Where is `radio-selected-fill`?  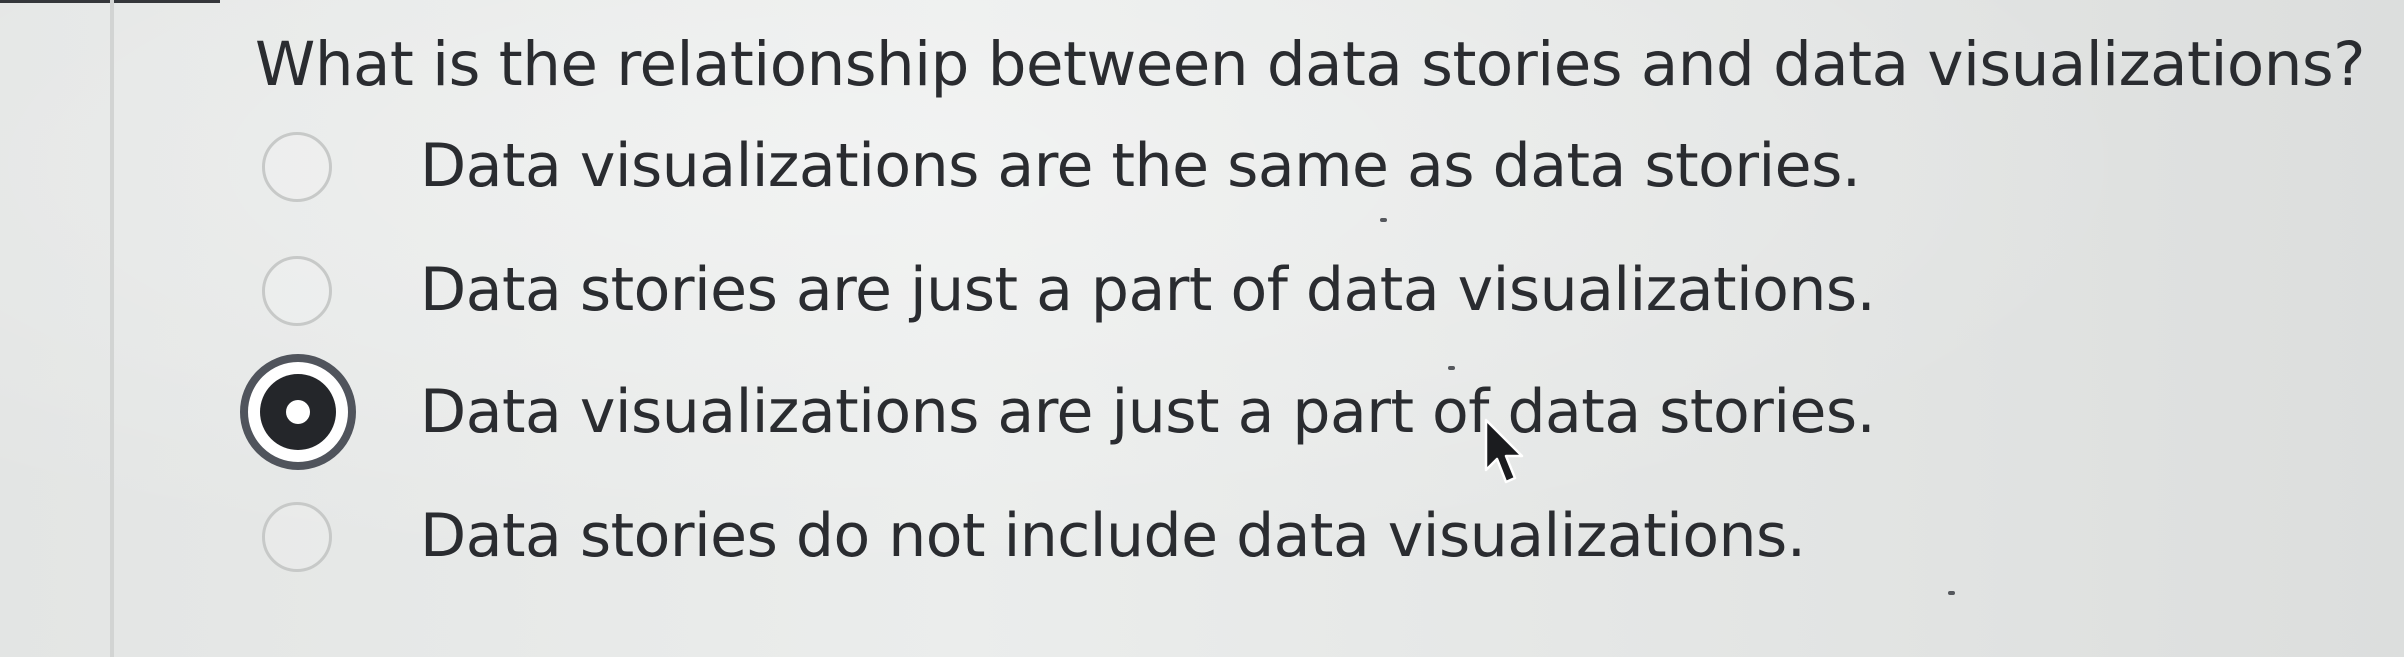
radio-selected-fill is located at coordinates (298, 412).